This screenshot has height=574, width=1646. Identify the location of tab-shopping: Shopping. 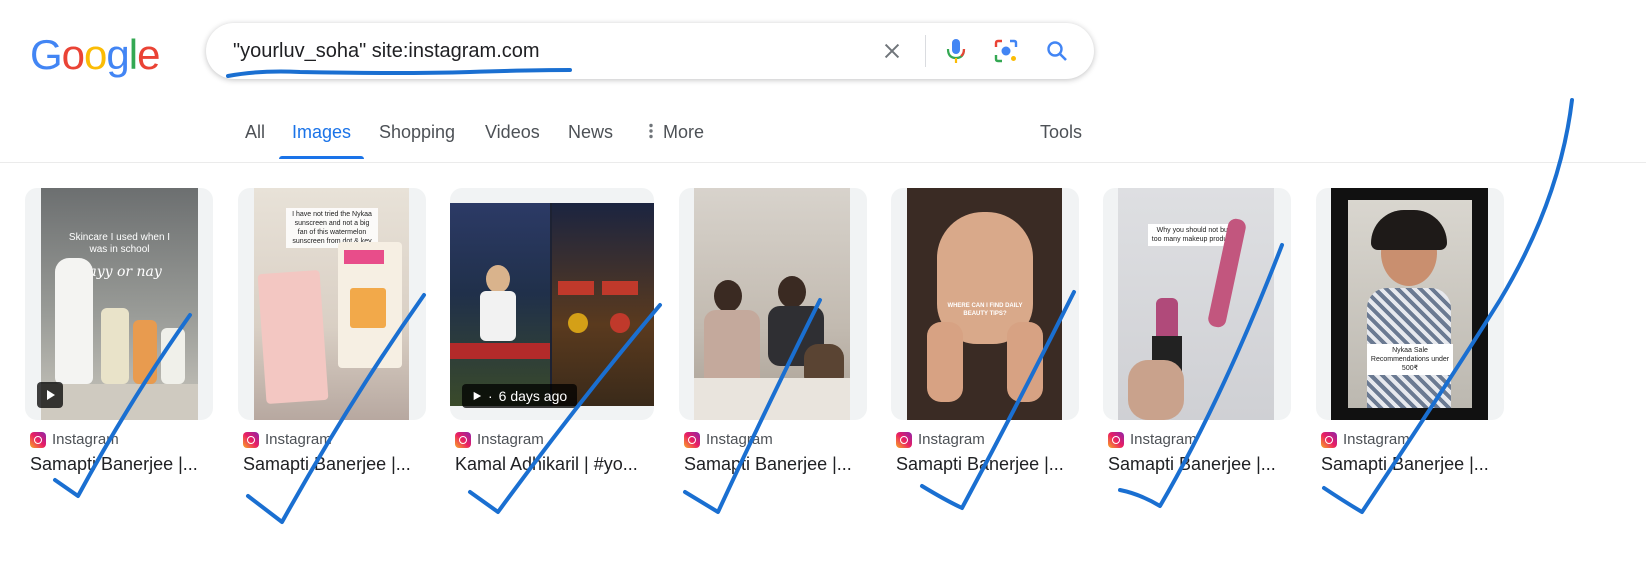
(417, 132).